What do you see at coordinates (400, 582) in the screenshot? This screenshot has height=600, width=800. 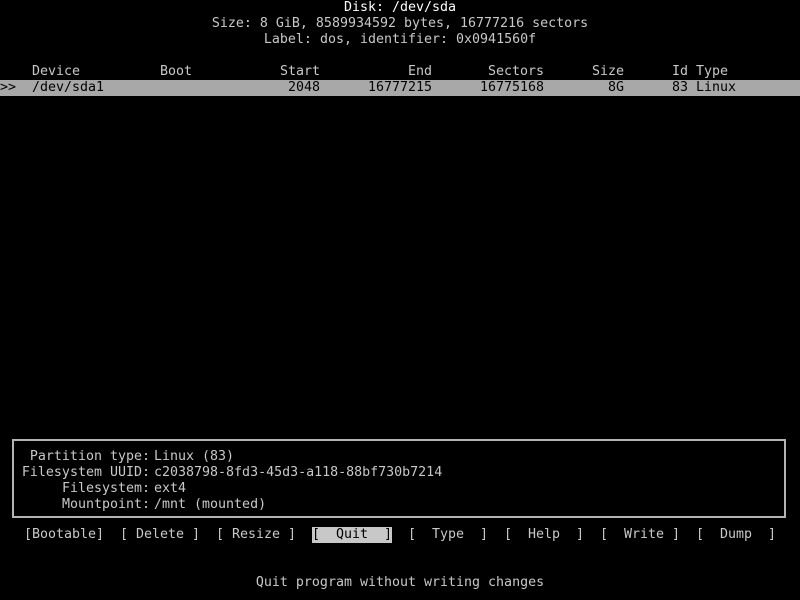 I see `status-hint: Quit program without writing changes` at bounding box center [400, 582].